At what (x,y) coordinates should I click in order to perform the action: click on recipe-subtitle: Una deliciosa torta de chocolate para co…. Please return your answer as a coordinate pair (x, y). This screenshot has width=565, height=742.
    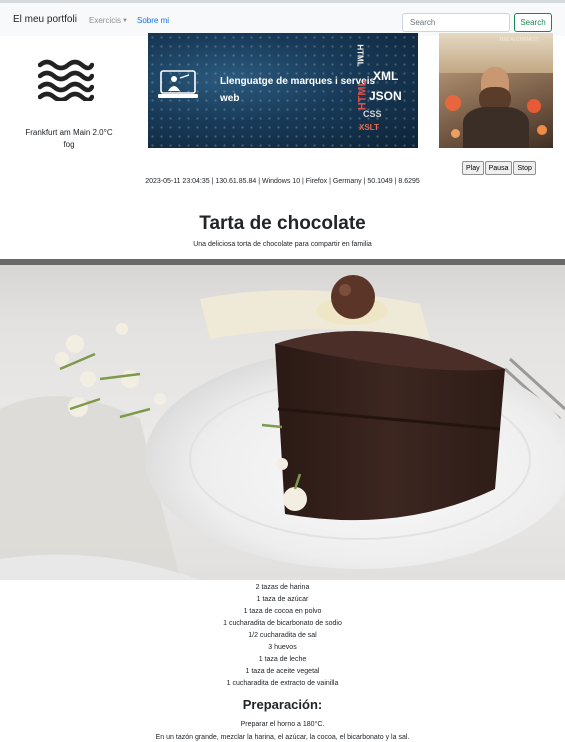
    Looking at the image, I should click on (282, 244).